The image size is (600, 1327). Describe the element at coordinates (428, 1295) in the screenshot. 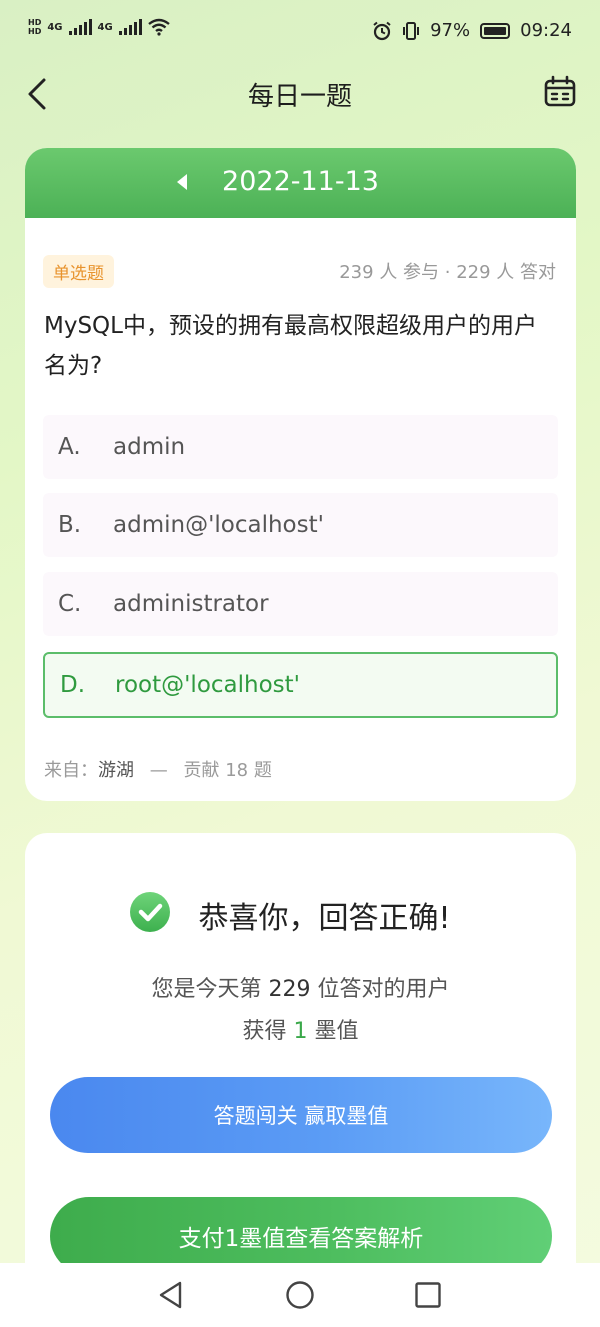

I see `nav-recents-icon` at that location.